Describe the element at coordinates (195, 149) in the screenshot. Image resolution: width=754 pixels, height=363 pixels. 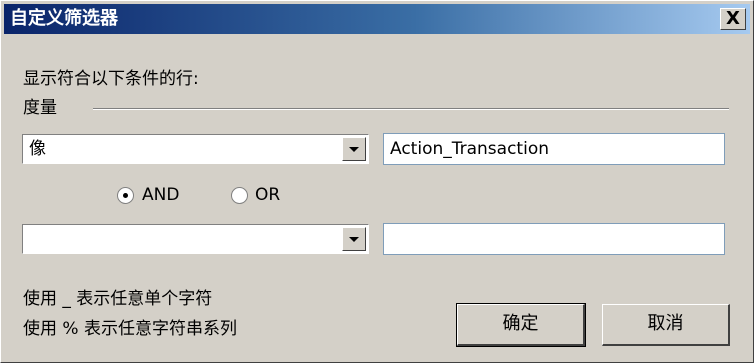
I see `operator-select-1: 像` at that location.